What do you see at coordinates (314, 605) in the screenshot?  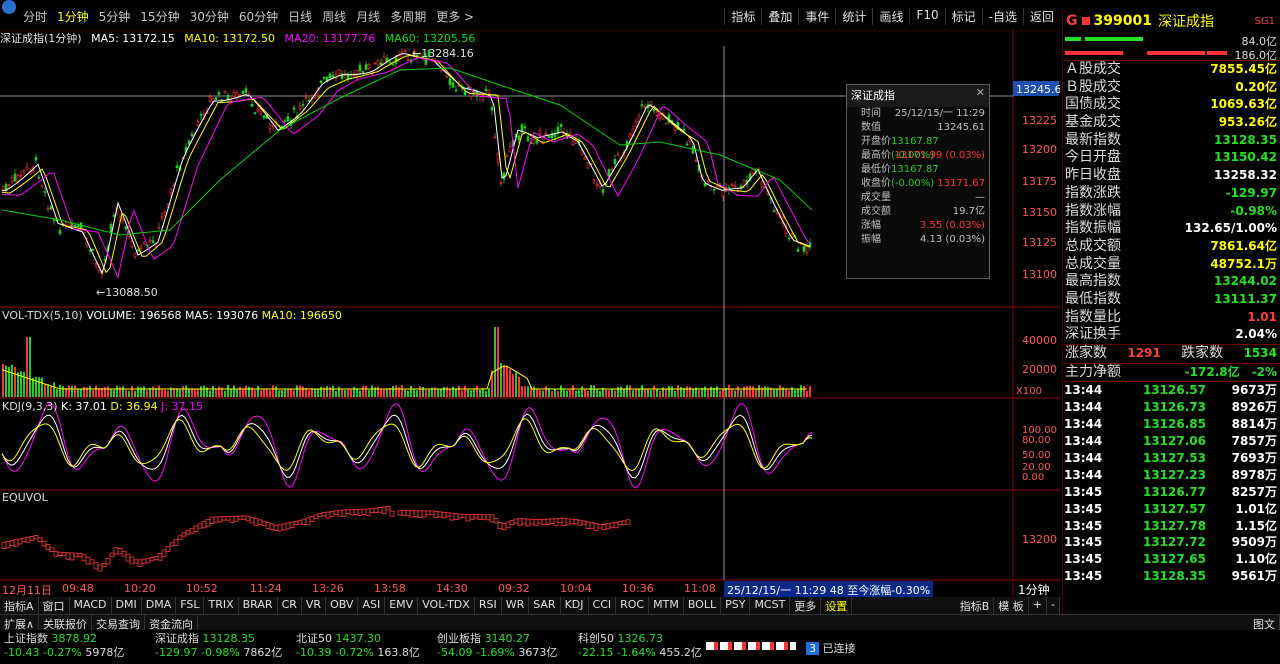 I see `indicator-tab-9: VR` at bounding box center [314, 605].